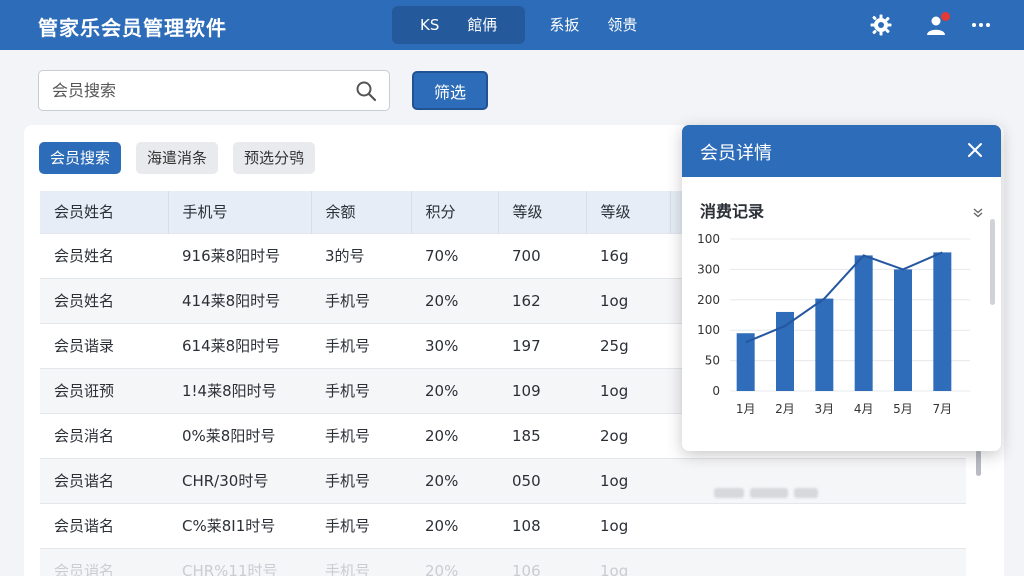 This screenshot has height=576, width=1024. Describe the element at coordinates (450, 90) in the screenshot. I see `filter-button: 筛选` at that location.